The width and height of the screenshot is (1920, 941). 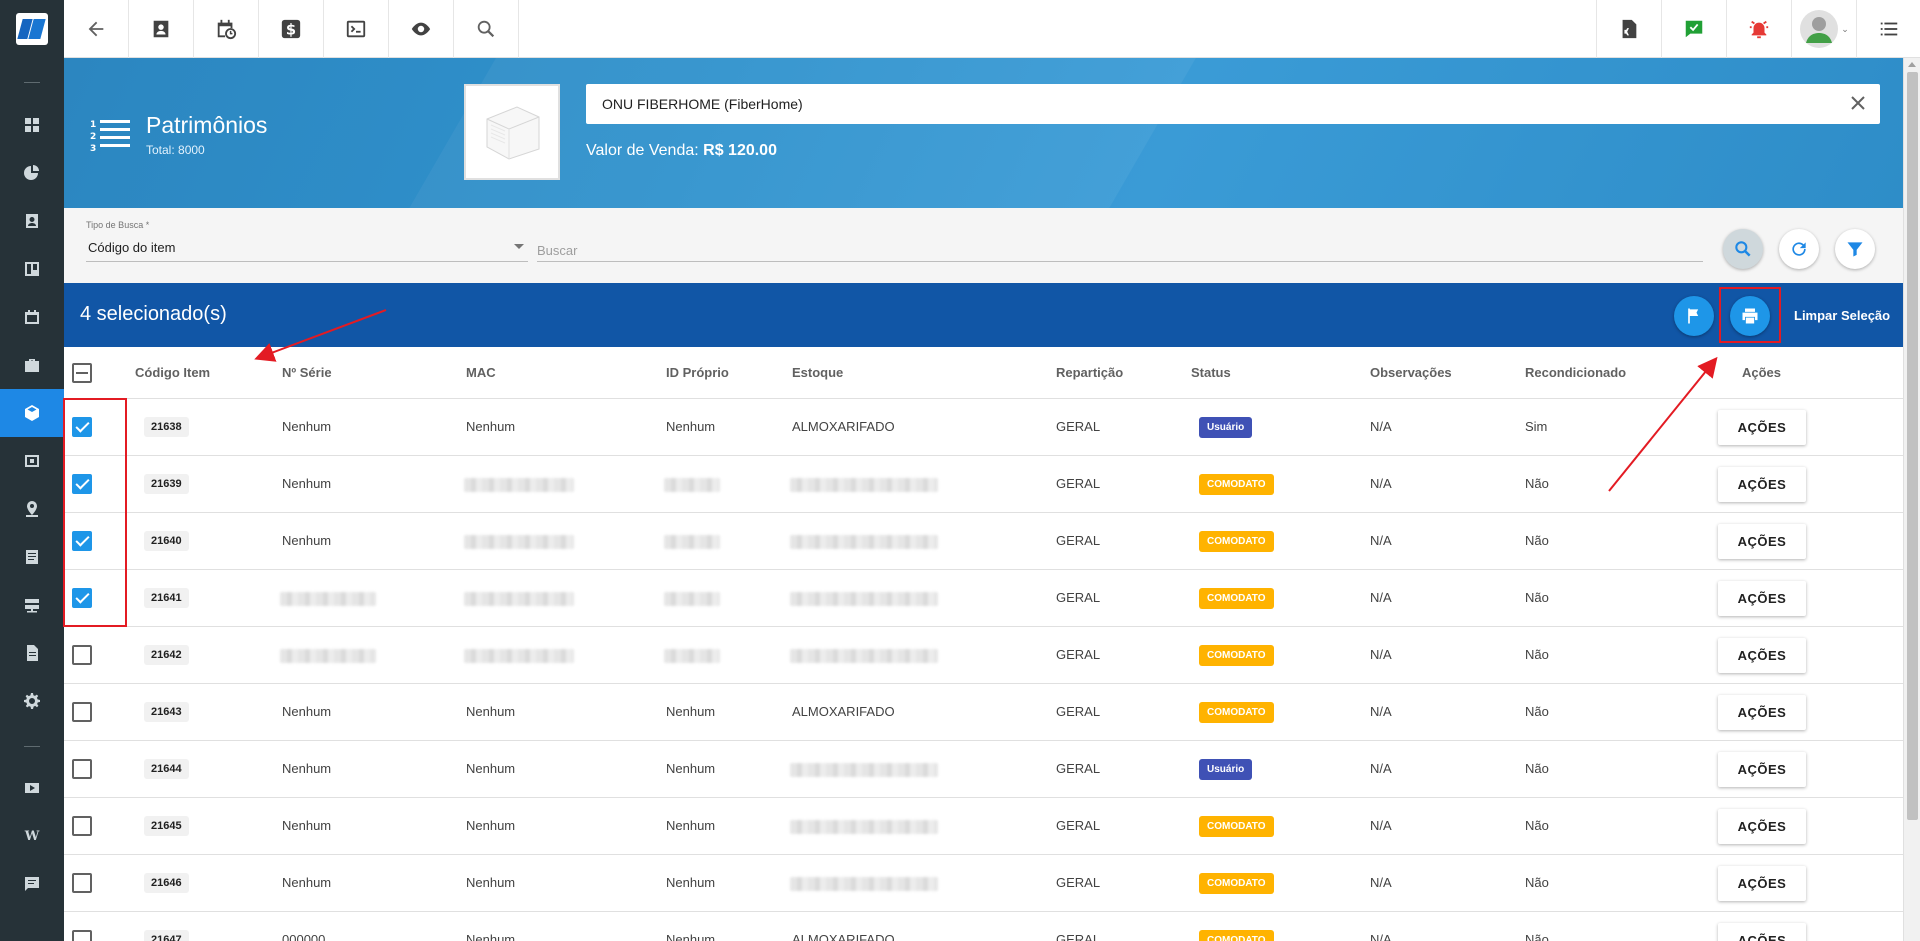 I want to click on alerts-button, so click(x=1758, y=29).